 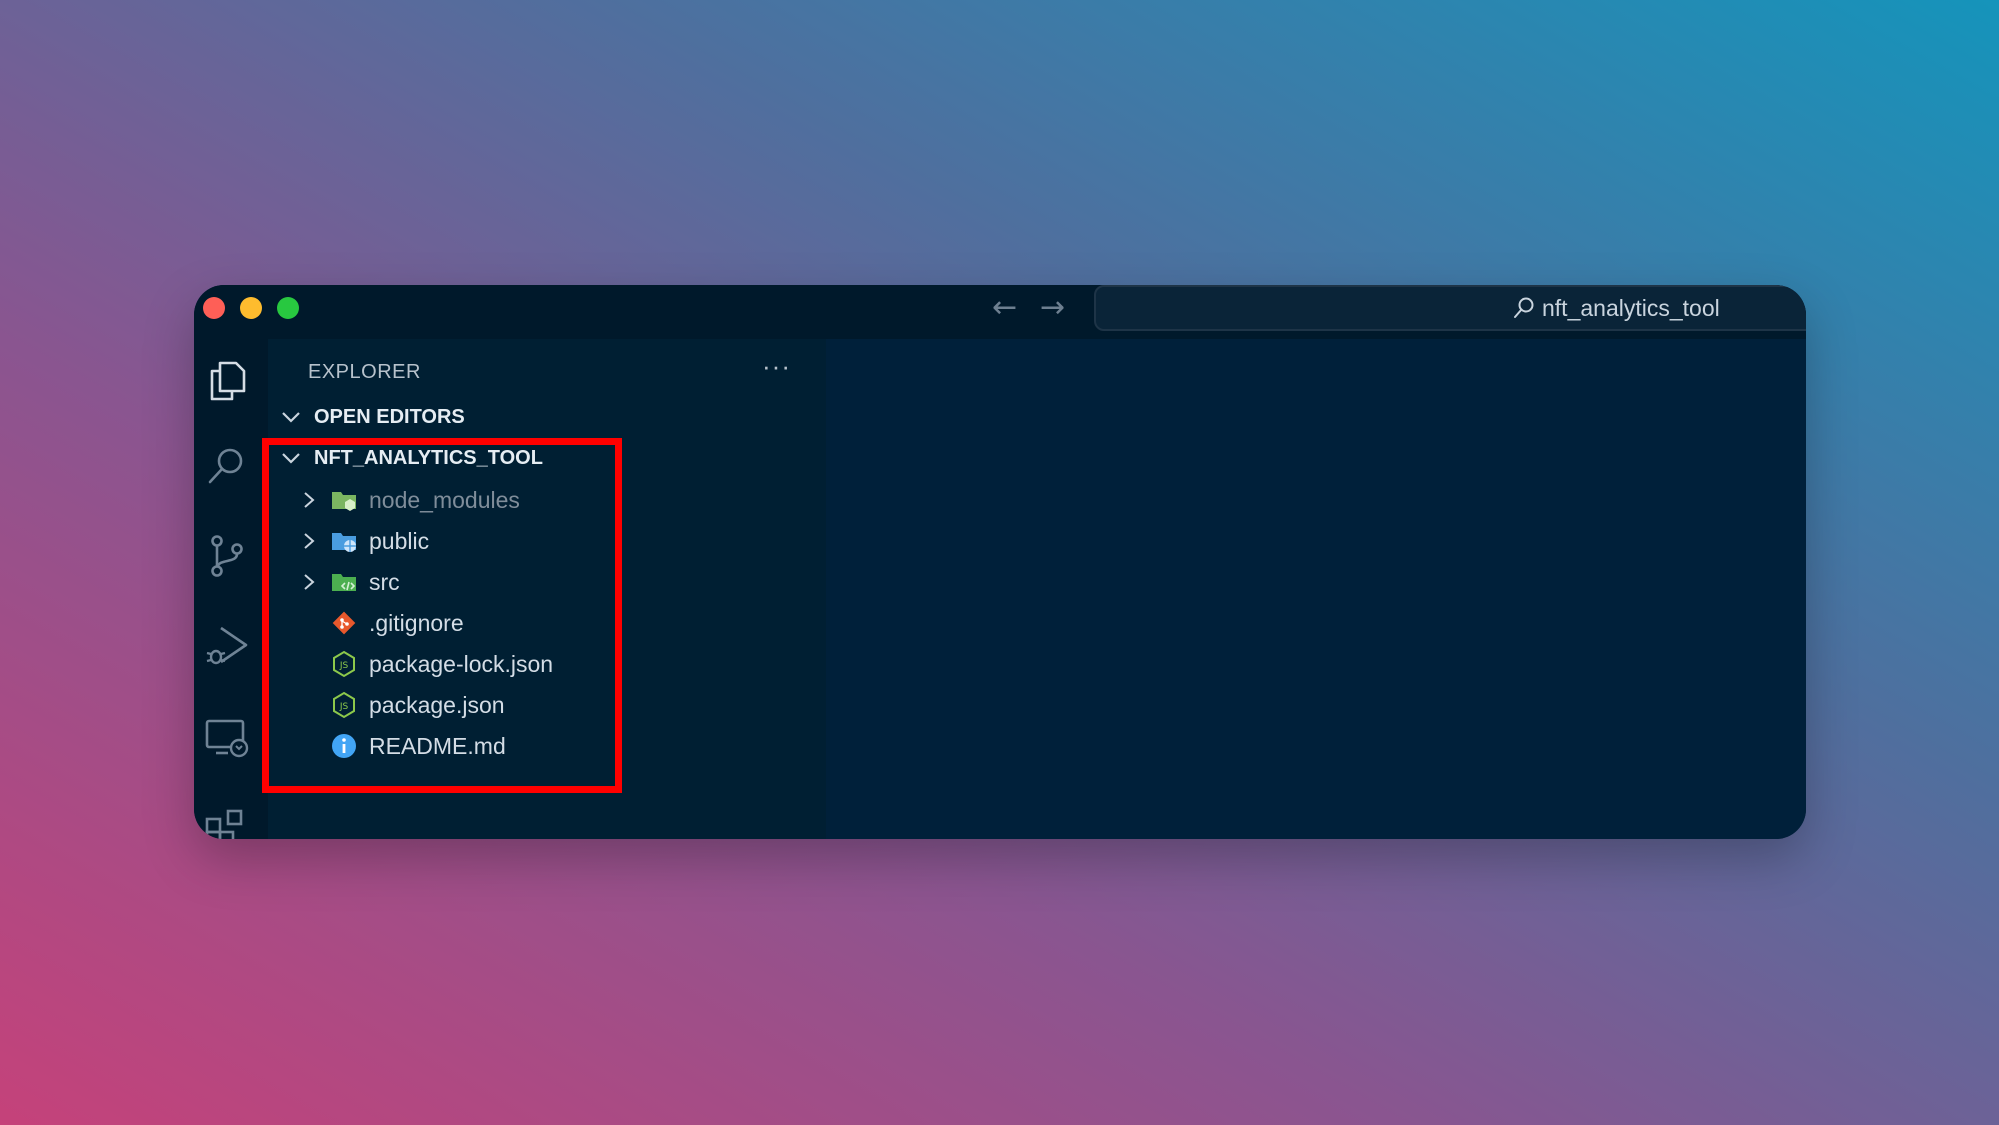 What do you see at coordinates (389, 416) in the screenshot?
I see `open-editors-label: OPEN EDITORS` at bounding box center [389, 416].